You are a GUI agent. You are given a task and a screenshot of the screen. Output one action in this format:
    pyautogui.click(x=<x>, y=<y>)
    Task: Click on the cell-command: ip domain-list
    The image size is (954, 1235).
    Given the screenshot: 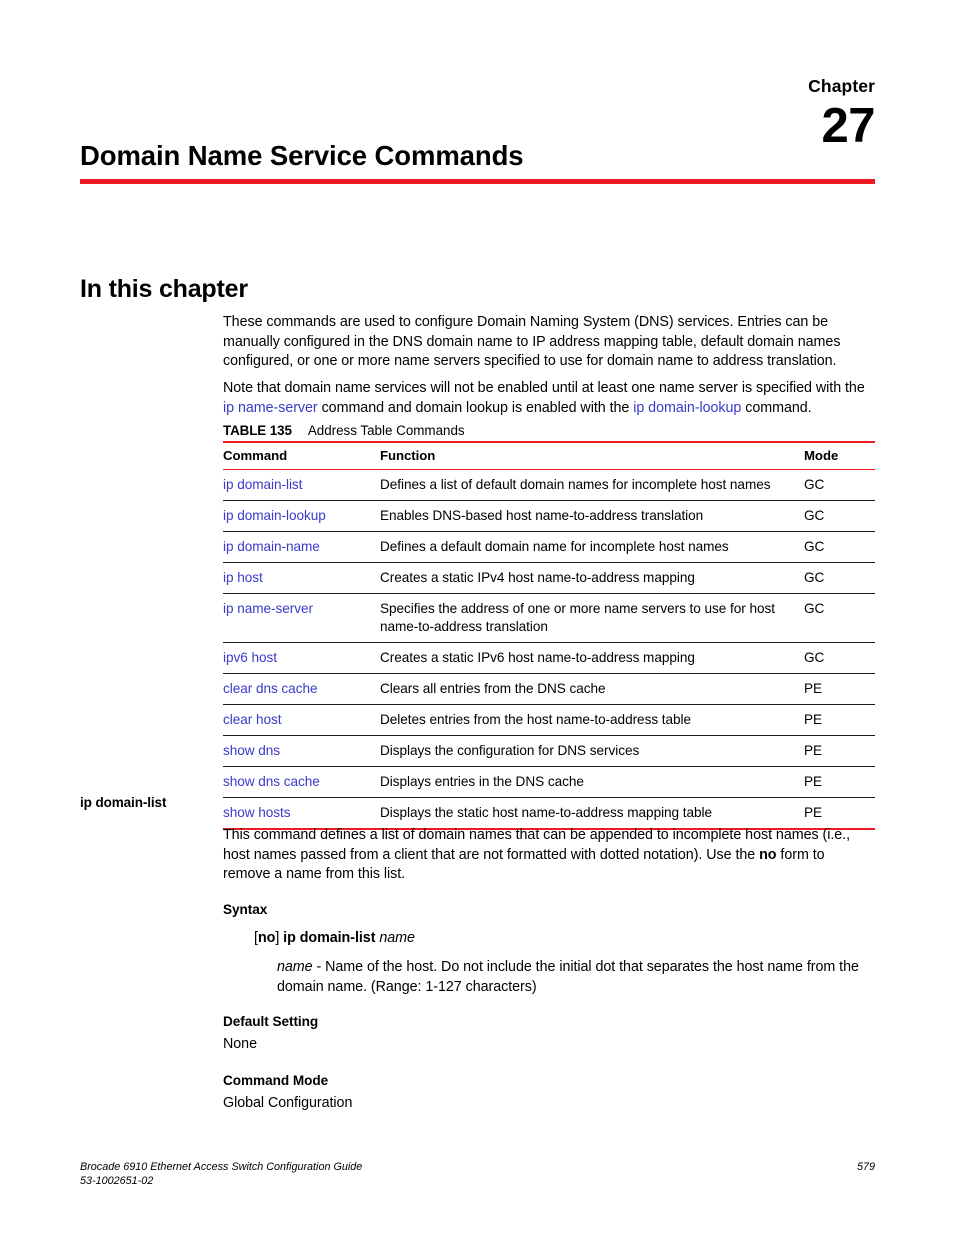 What is the action you would take?
    pyautogui.click(x=301, y=485)
    